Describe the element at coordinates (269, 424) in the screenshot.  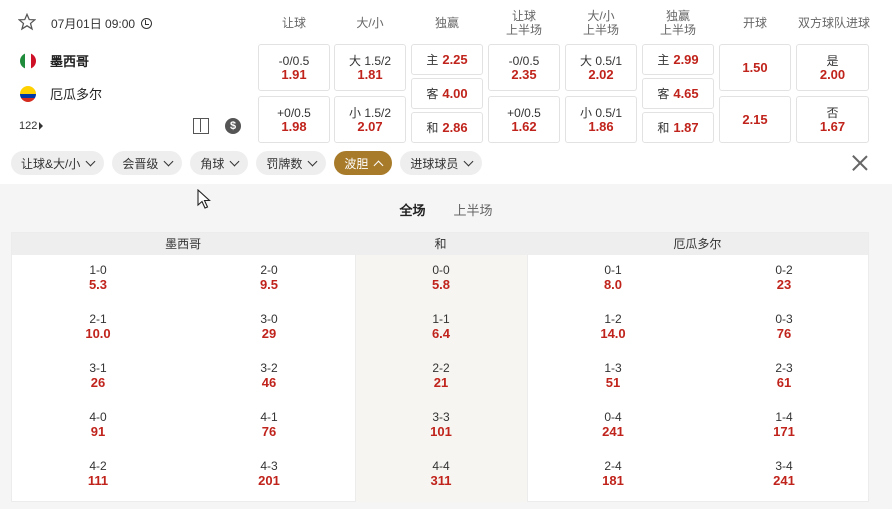
I see `score-option-home: 4-1 76` at that location.